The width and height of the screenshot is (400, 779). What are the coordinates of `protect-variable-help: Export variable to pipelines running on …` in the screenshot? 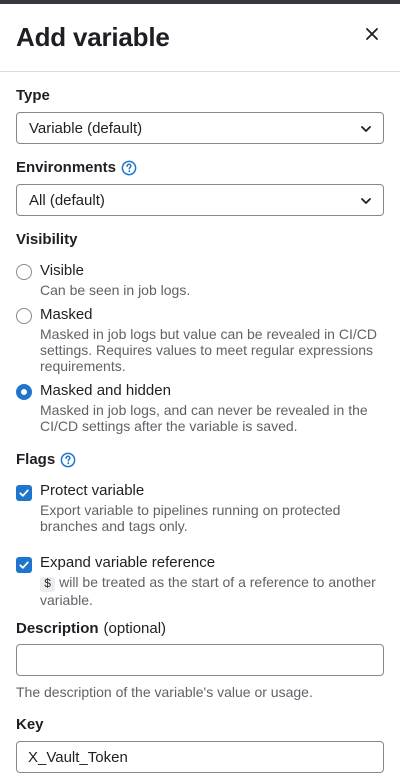 It's located at (190, 518).